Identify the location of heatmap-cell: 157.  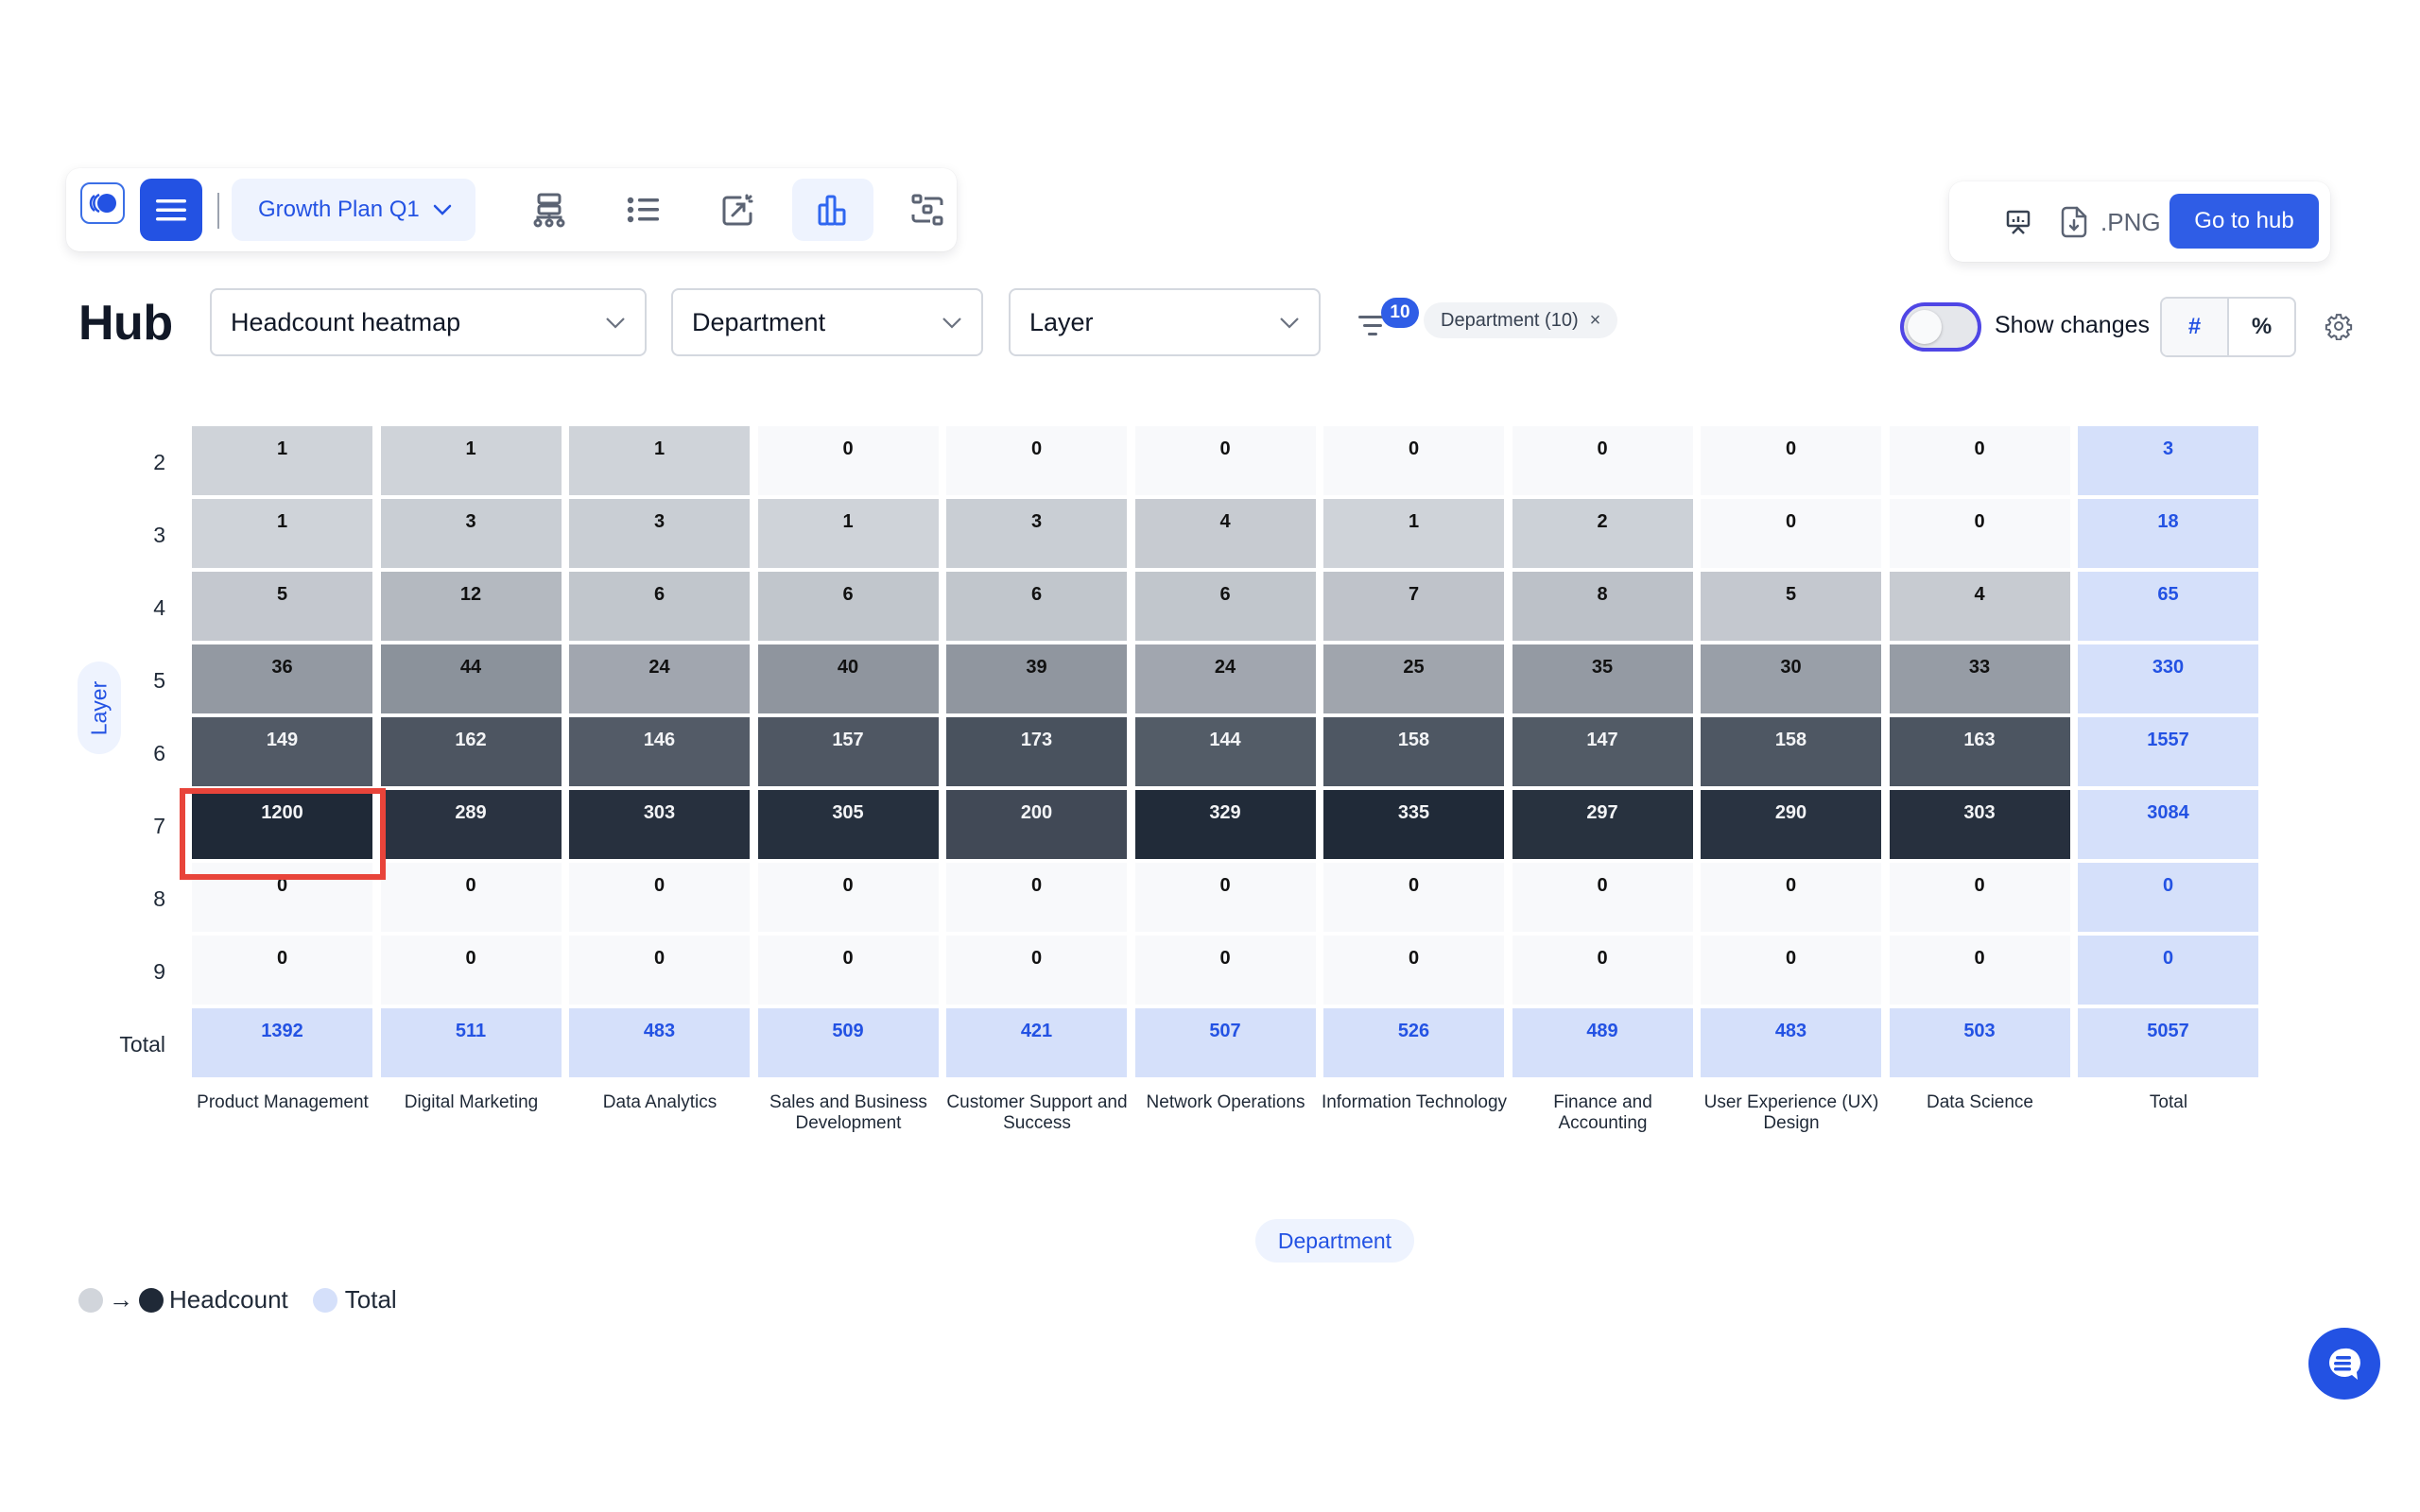
(848, 751).